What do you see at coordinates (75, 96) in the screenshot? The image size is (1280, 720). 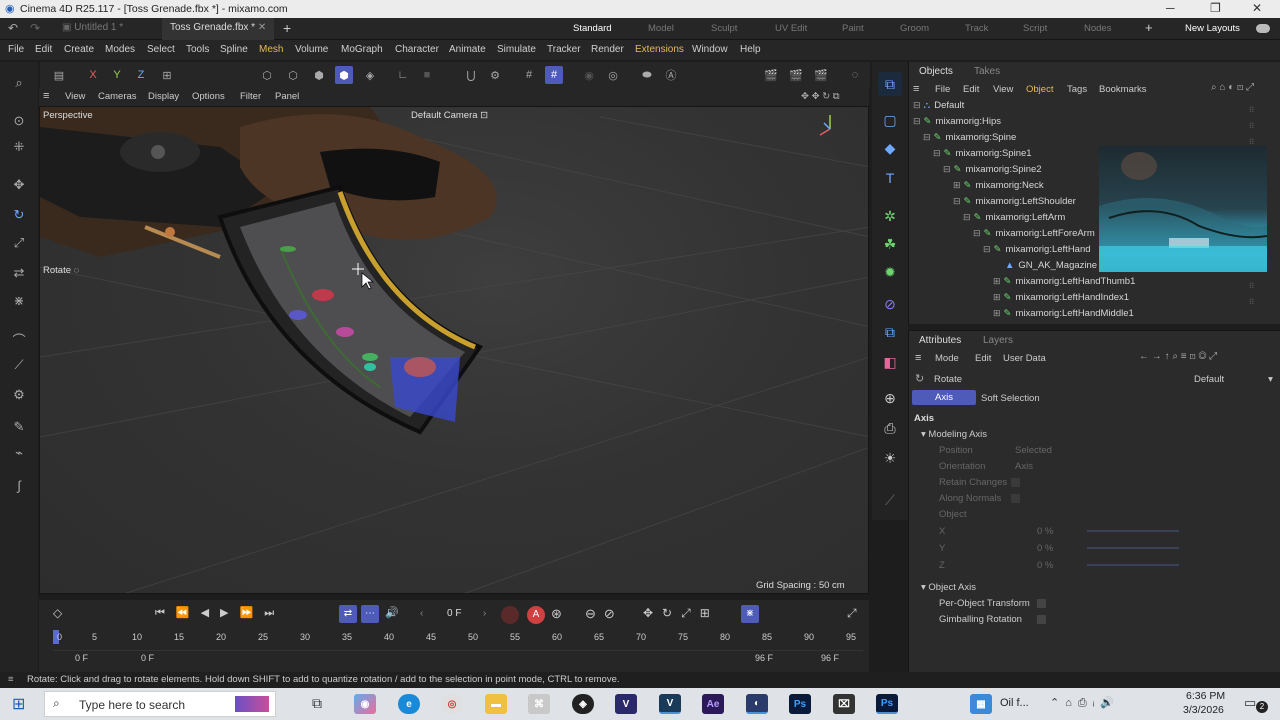 I see `vp-menu-view: View` at bounding box center [75, 96].